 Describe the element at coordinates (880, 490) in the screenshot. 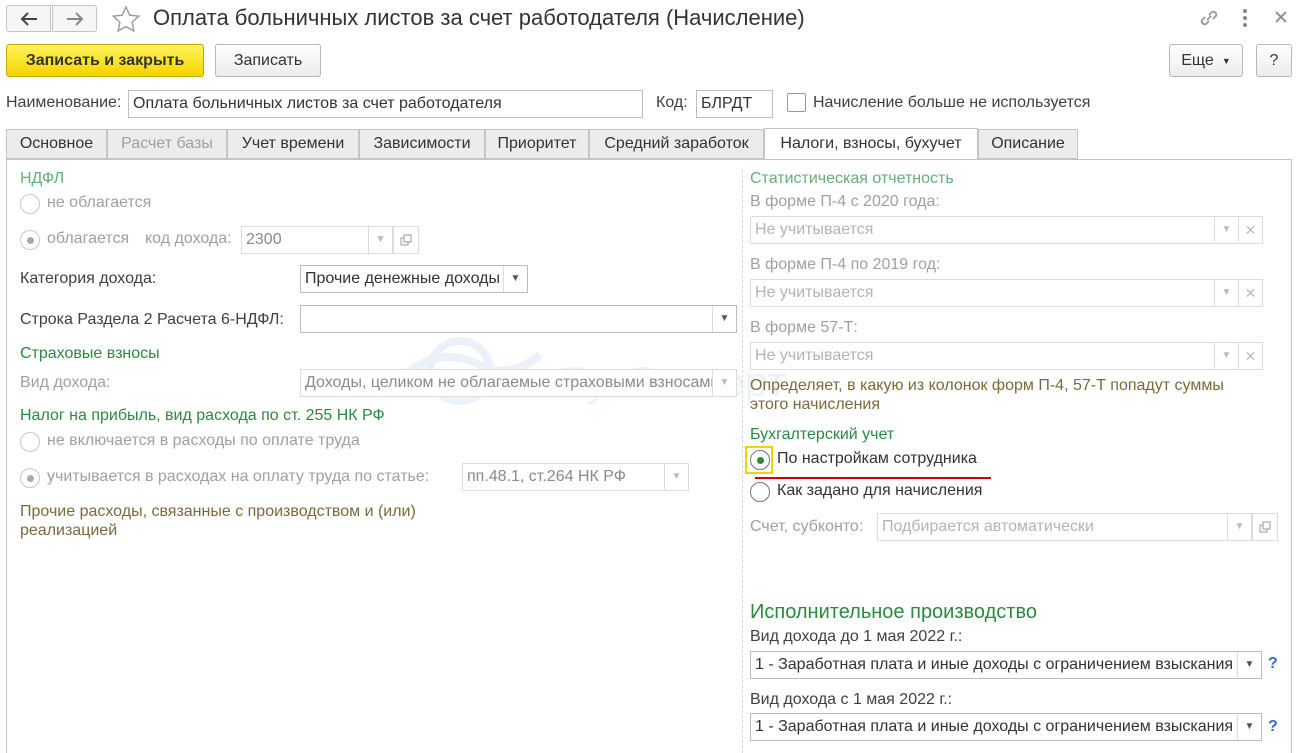

I see `acc-as-set-label: Как задано для начисления` at that location.